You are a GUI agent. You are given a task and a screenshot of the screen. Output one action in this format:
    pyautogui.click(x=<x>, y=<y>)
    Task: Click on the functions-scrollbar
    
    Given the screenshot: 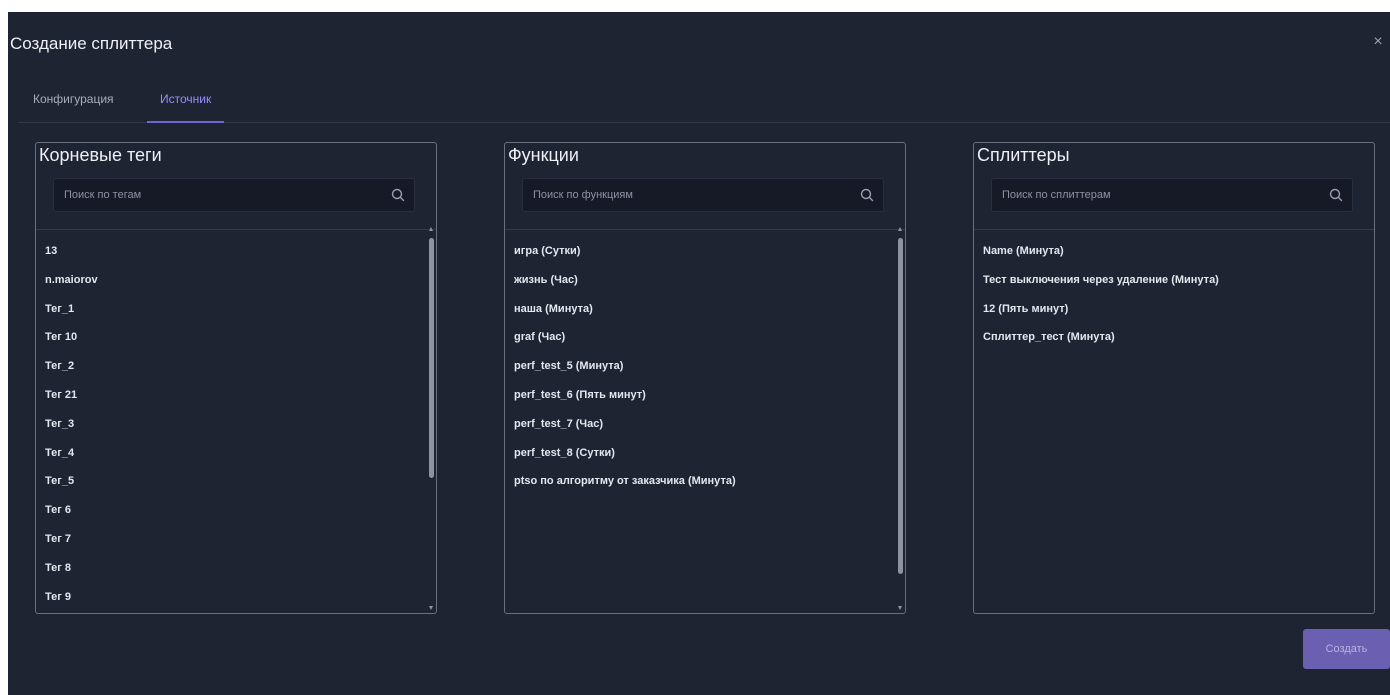 What is the action you would take?
    pyautogui.click(x=900, y=418)
    